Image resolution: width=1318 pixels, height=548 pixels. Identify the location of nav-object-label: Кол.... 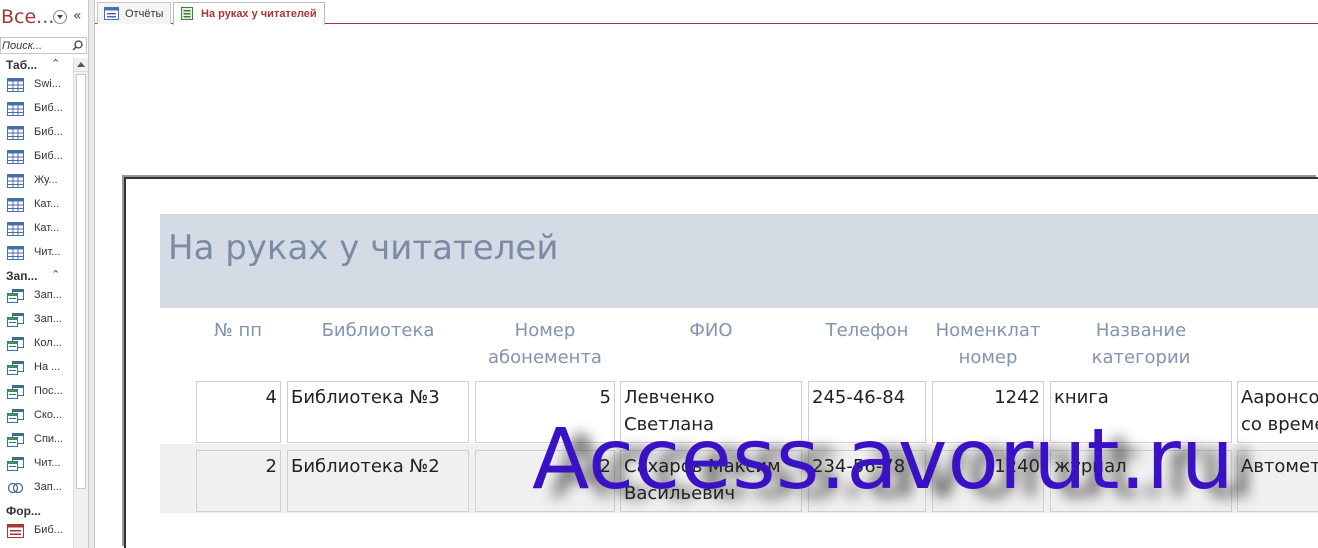
(48, 343).